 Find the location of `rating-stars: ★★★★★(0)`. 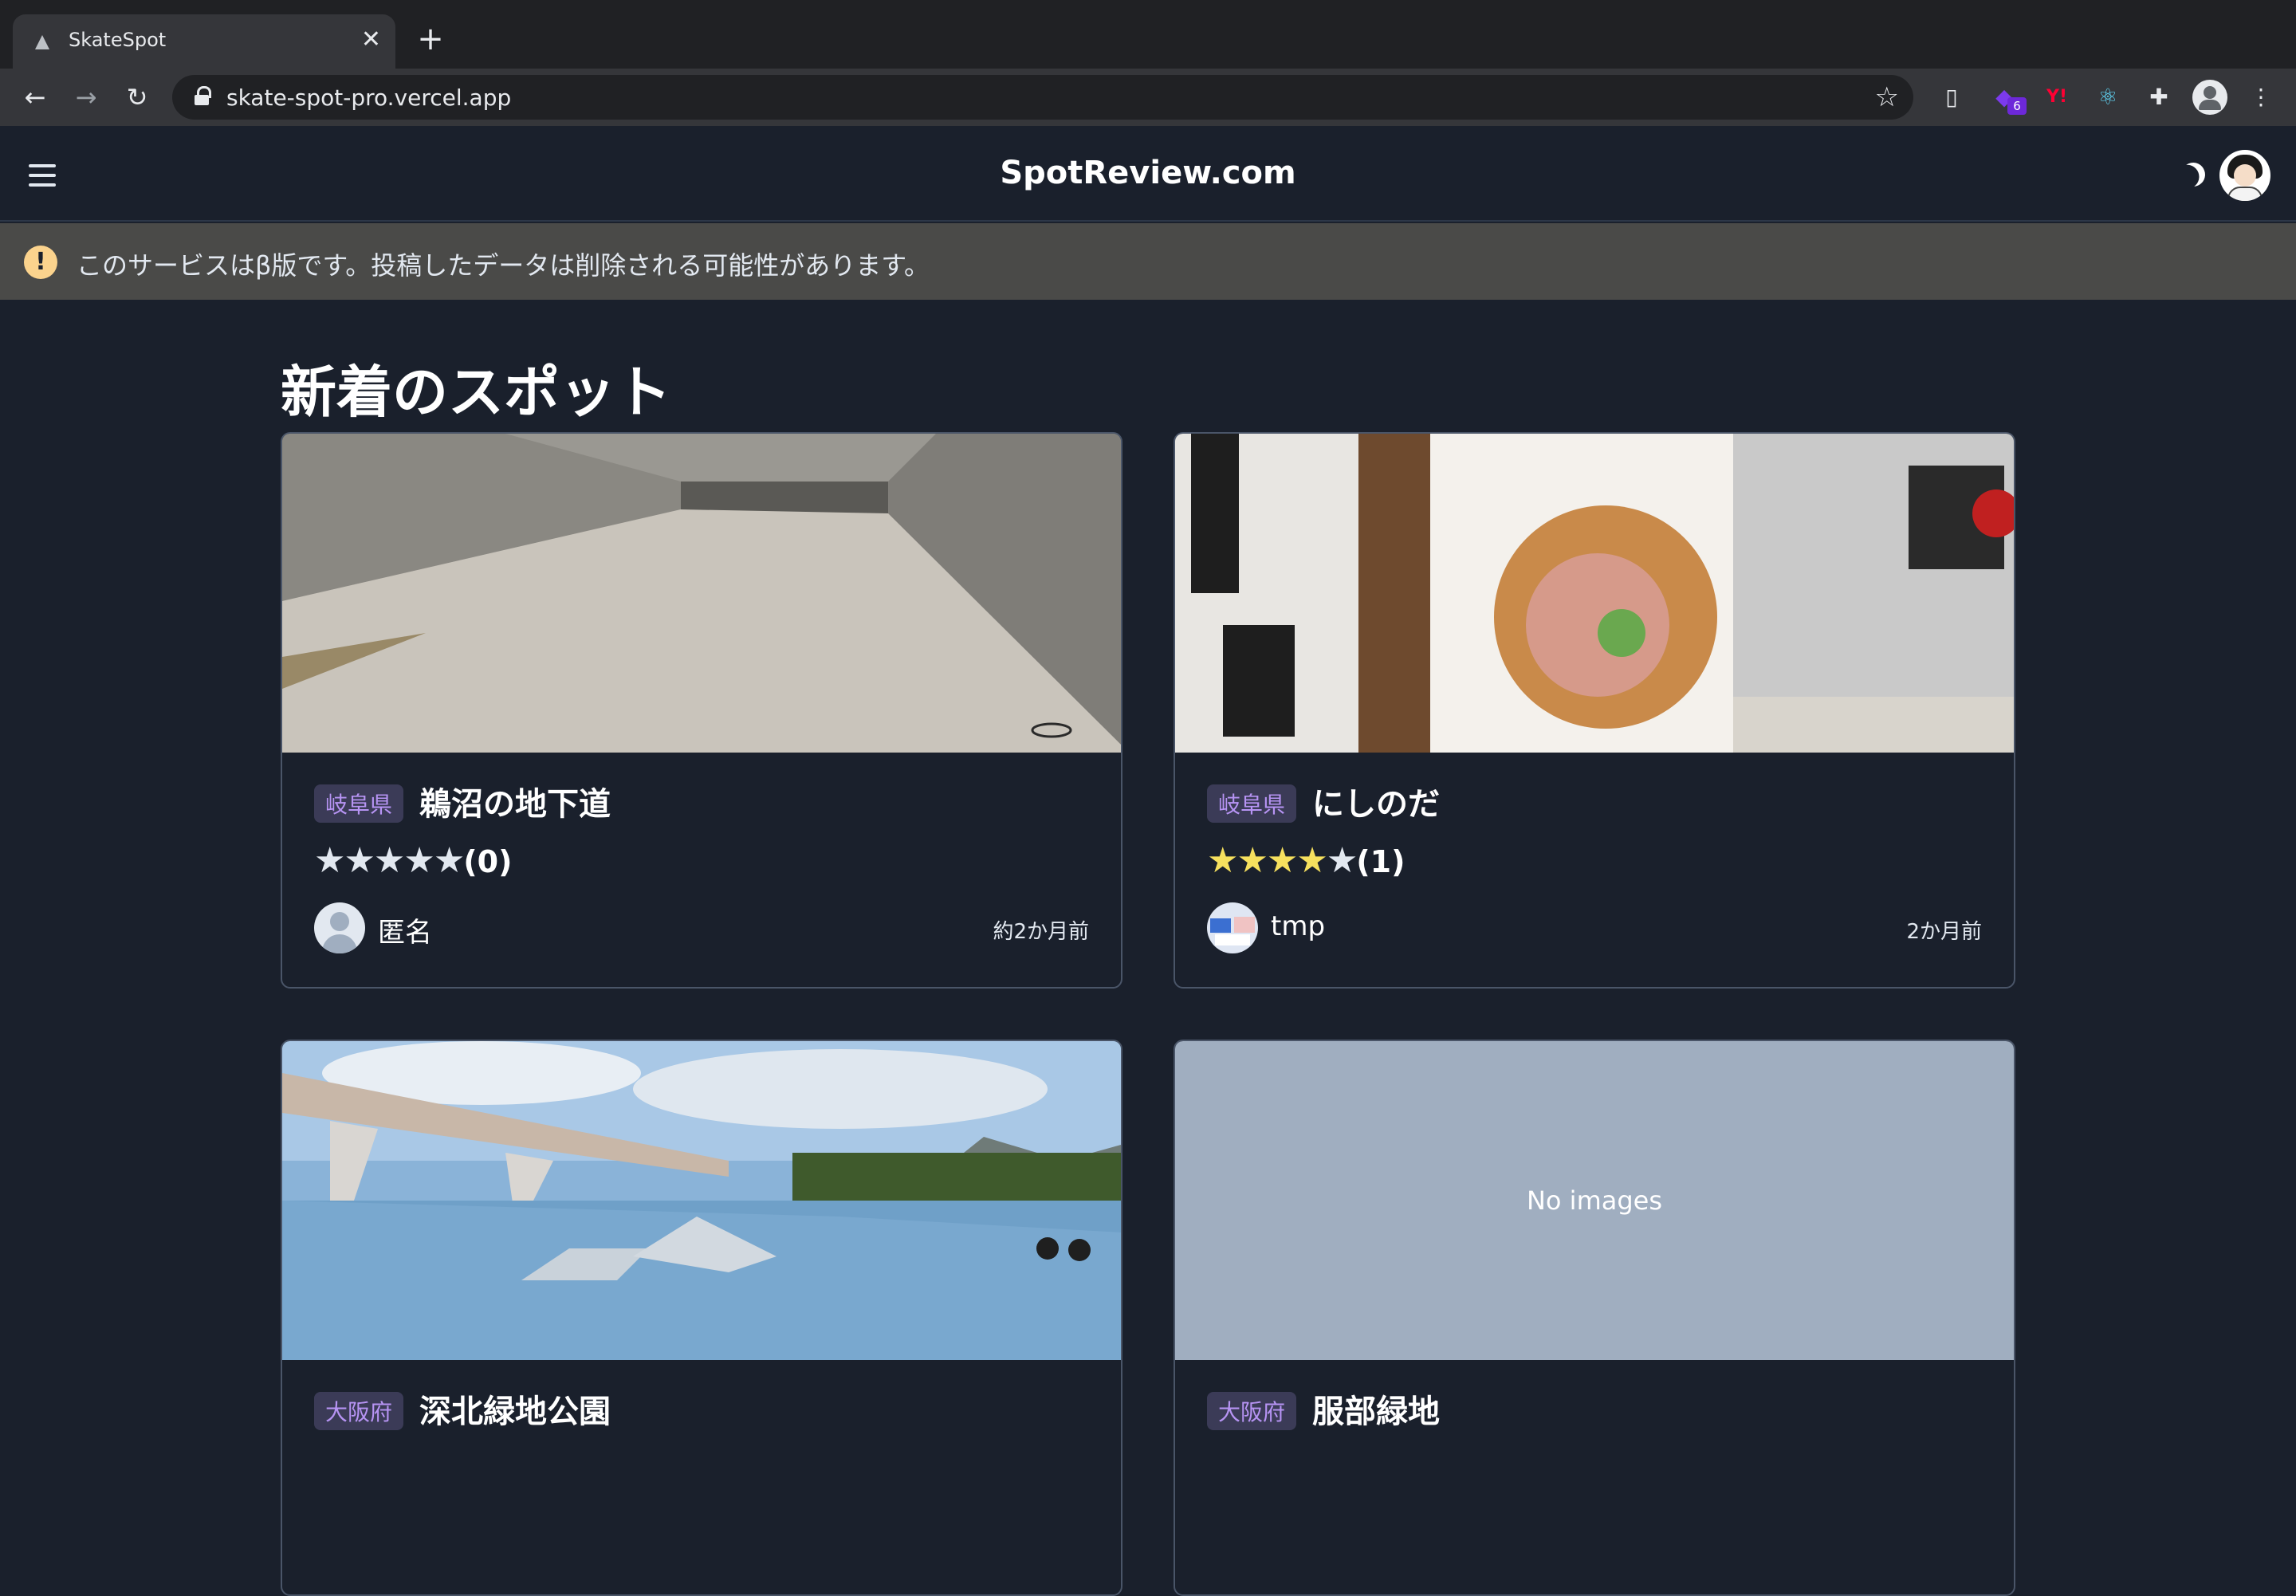

rating-stars: ★★★★★(0) is located at coordinates (413, 860).